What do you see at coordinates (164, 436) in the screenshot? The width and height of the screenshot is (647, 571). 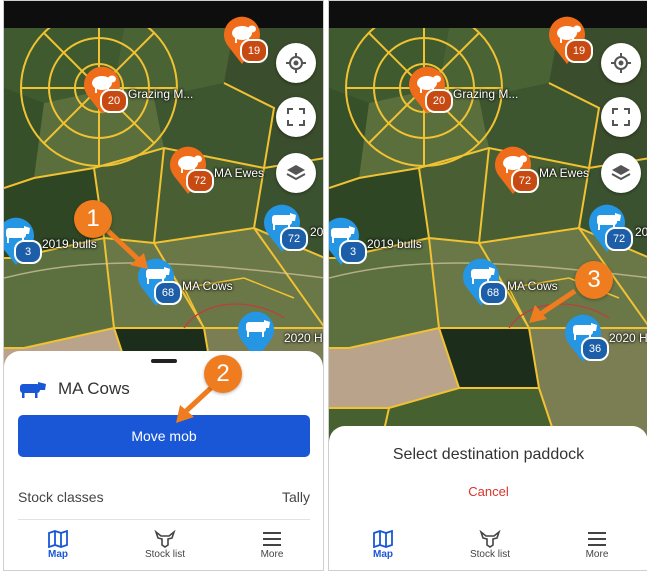 I see `move-mob-button: Move mob` at bounding box center [164, 436].